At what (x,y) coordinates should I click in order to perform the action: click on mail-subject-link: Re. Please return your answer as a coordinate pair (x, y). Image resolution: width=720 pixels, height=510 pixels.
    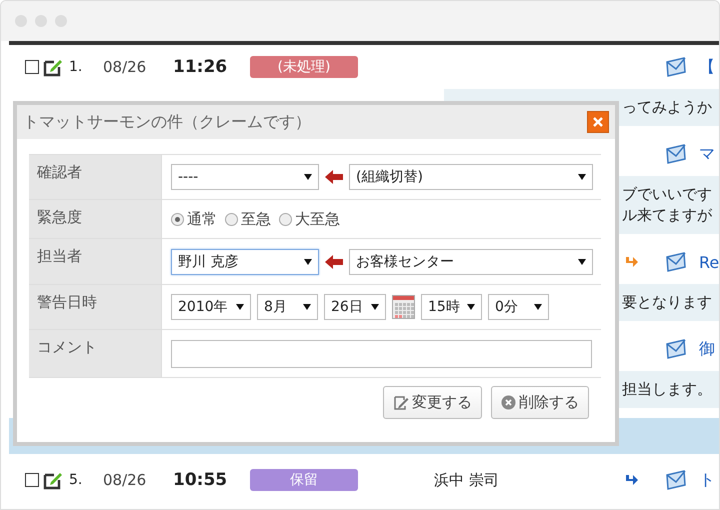
    Looking at the image, I should click on (709, 262).